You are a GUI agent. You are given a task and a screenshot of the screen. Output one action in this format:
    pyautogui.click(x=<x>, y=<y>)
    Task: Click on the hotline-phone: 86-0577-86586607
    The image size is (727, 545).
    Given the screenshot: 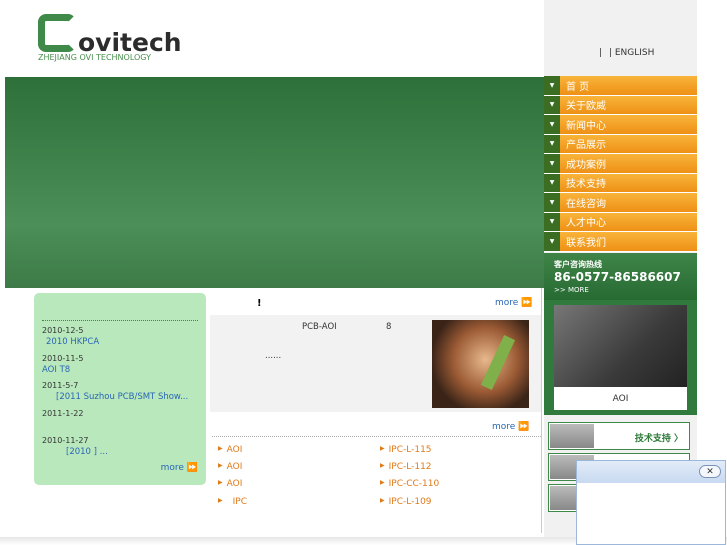 What is the action you would take?
    pyautogui.click(x=617, y=277)
    